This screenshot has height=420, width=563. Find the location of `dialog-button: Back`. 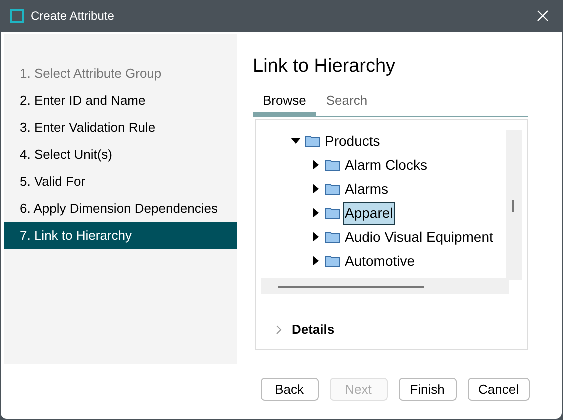

dialog-button: Back is located at coordinates (289, 389).